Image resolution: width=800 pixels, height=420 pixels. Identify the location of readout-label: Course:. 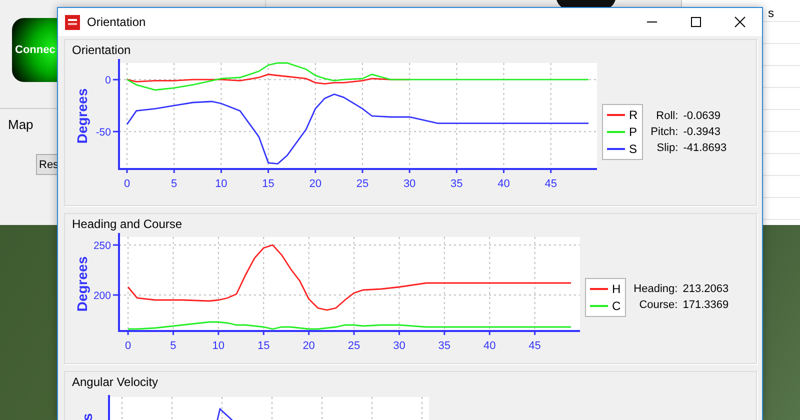
(658, 305).